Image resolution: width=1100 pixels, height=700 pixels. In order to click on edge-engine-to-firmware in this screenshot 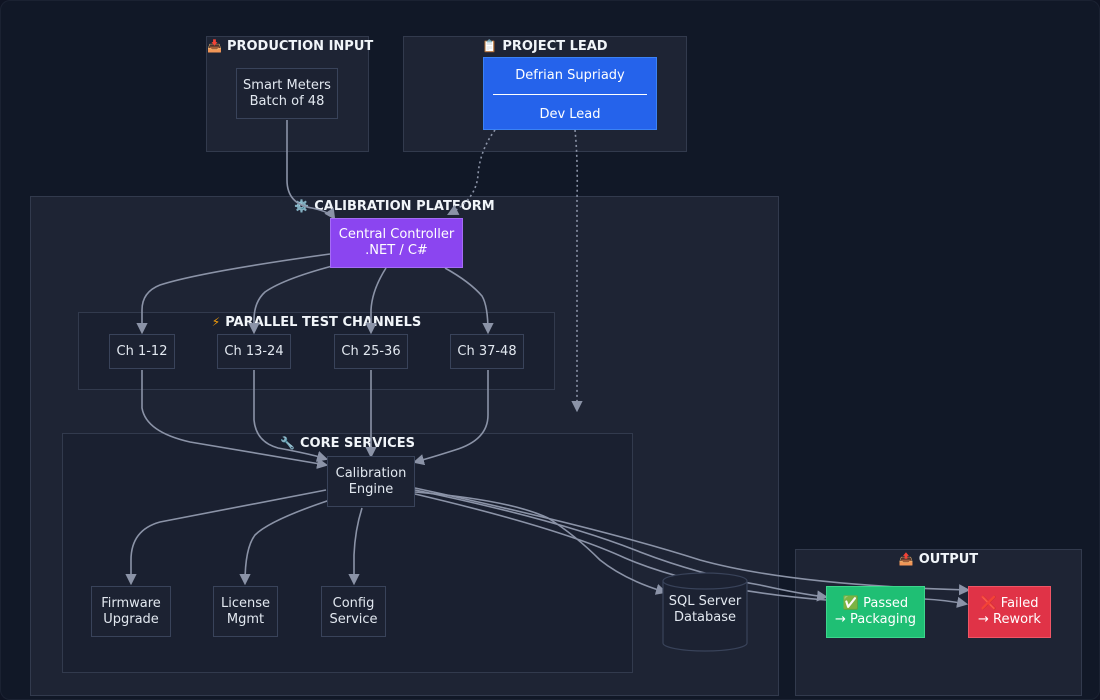, I will do `click(226, 537)`.